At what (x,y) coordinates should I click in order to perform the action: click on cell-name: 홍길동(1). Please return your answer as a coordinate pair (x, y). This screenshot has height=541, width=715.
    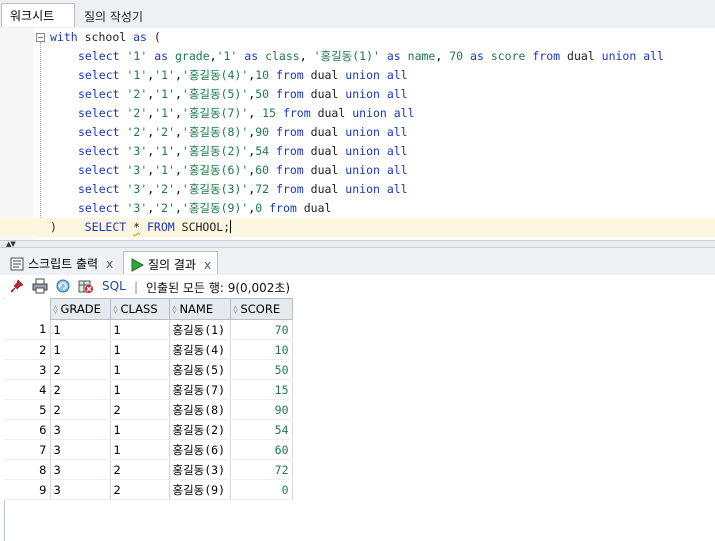
    Looking at the image, I should click on (200, 329).